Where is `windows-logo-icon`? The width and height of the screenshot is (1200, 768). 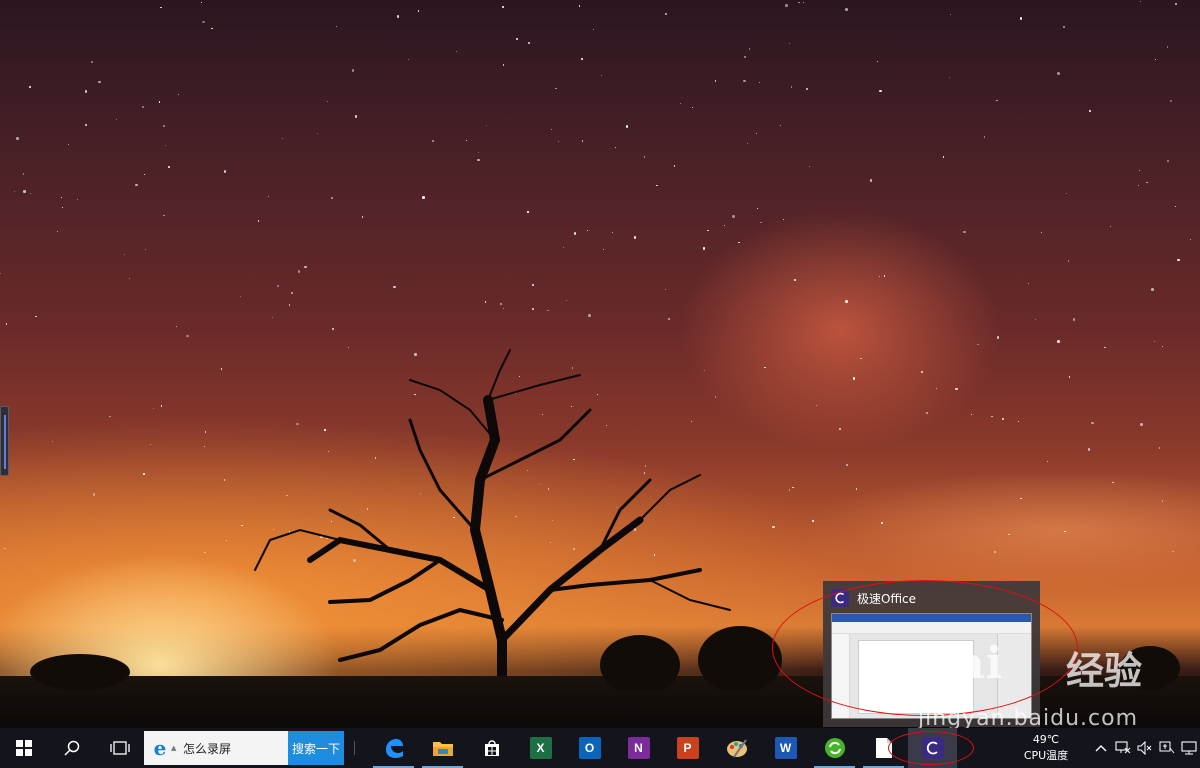 windows-logo-icon is located at coordinates (24, 748).